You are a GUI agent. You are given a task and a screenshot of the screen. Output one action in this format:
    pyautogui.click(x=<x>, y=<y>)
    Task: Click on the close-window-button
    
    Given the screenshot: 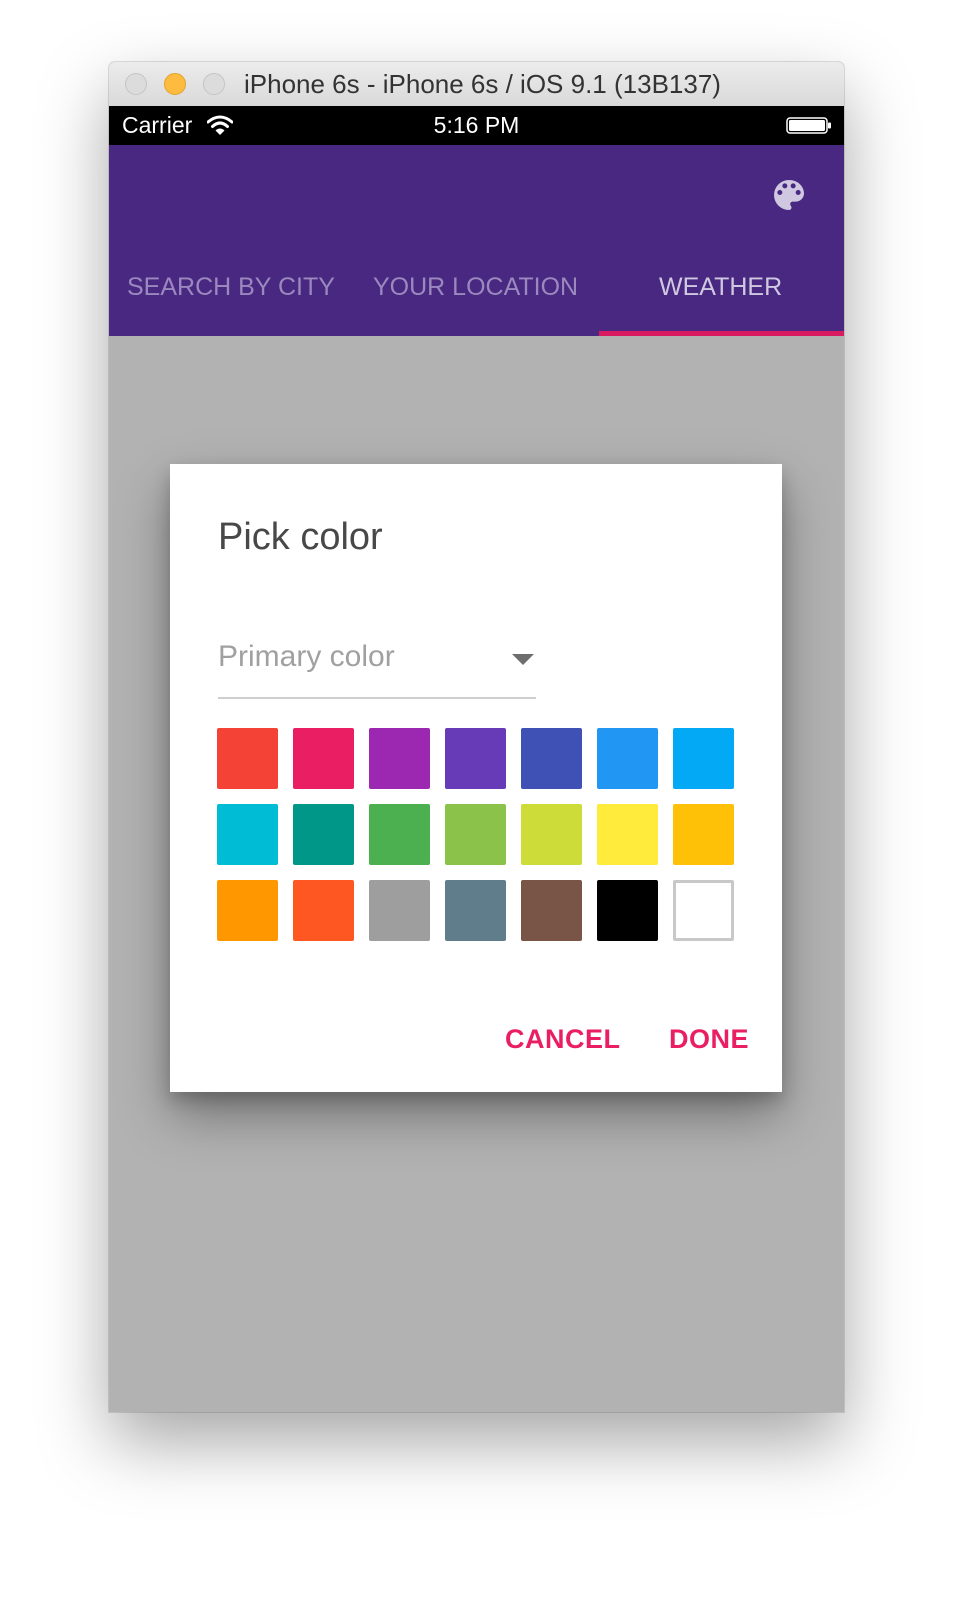 What is the action you would take?
    pyautogui.click(x=136, y=84)
    